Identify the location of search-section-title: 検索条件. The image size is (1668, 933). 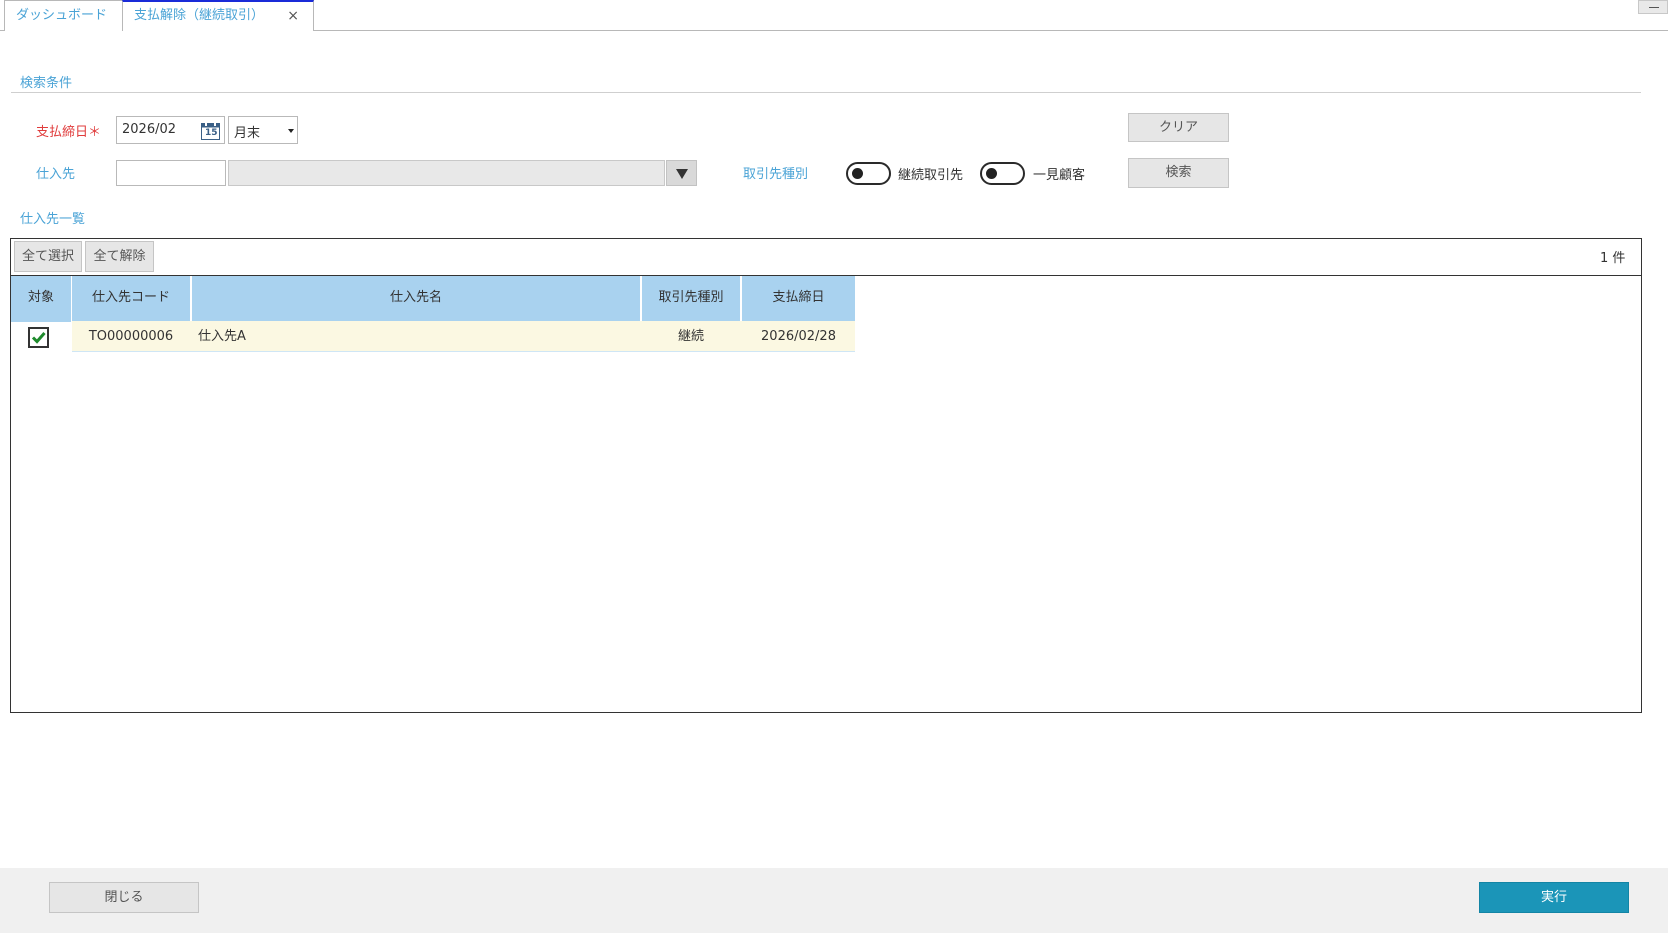
(46, 83).